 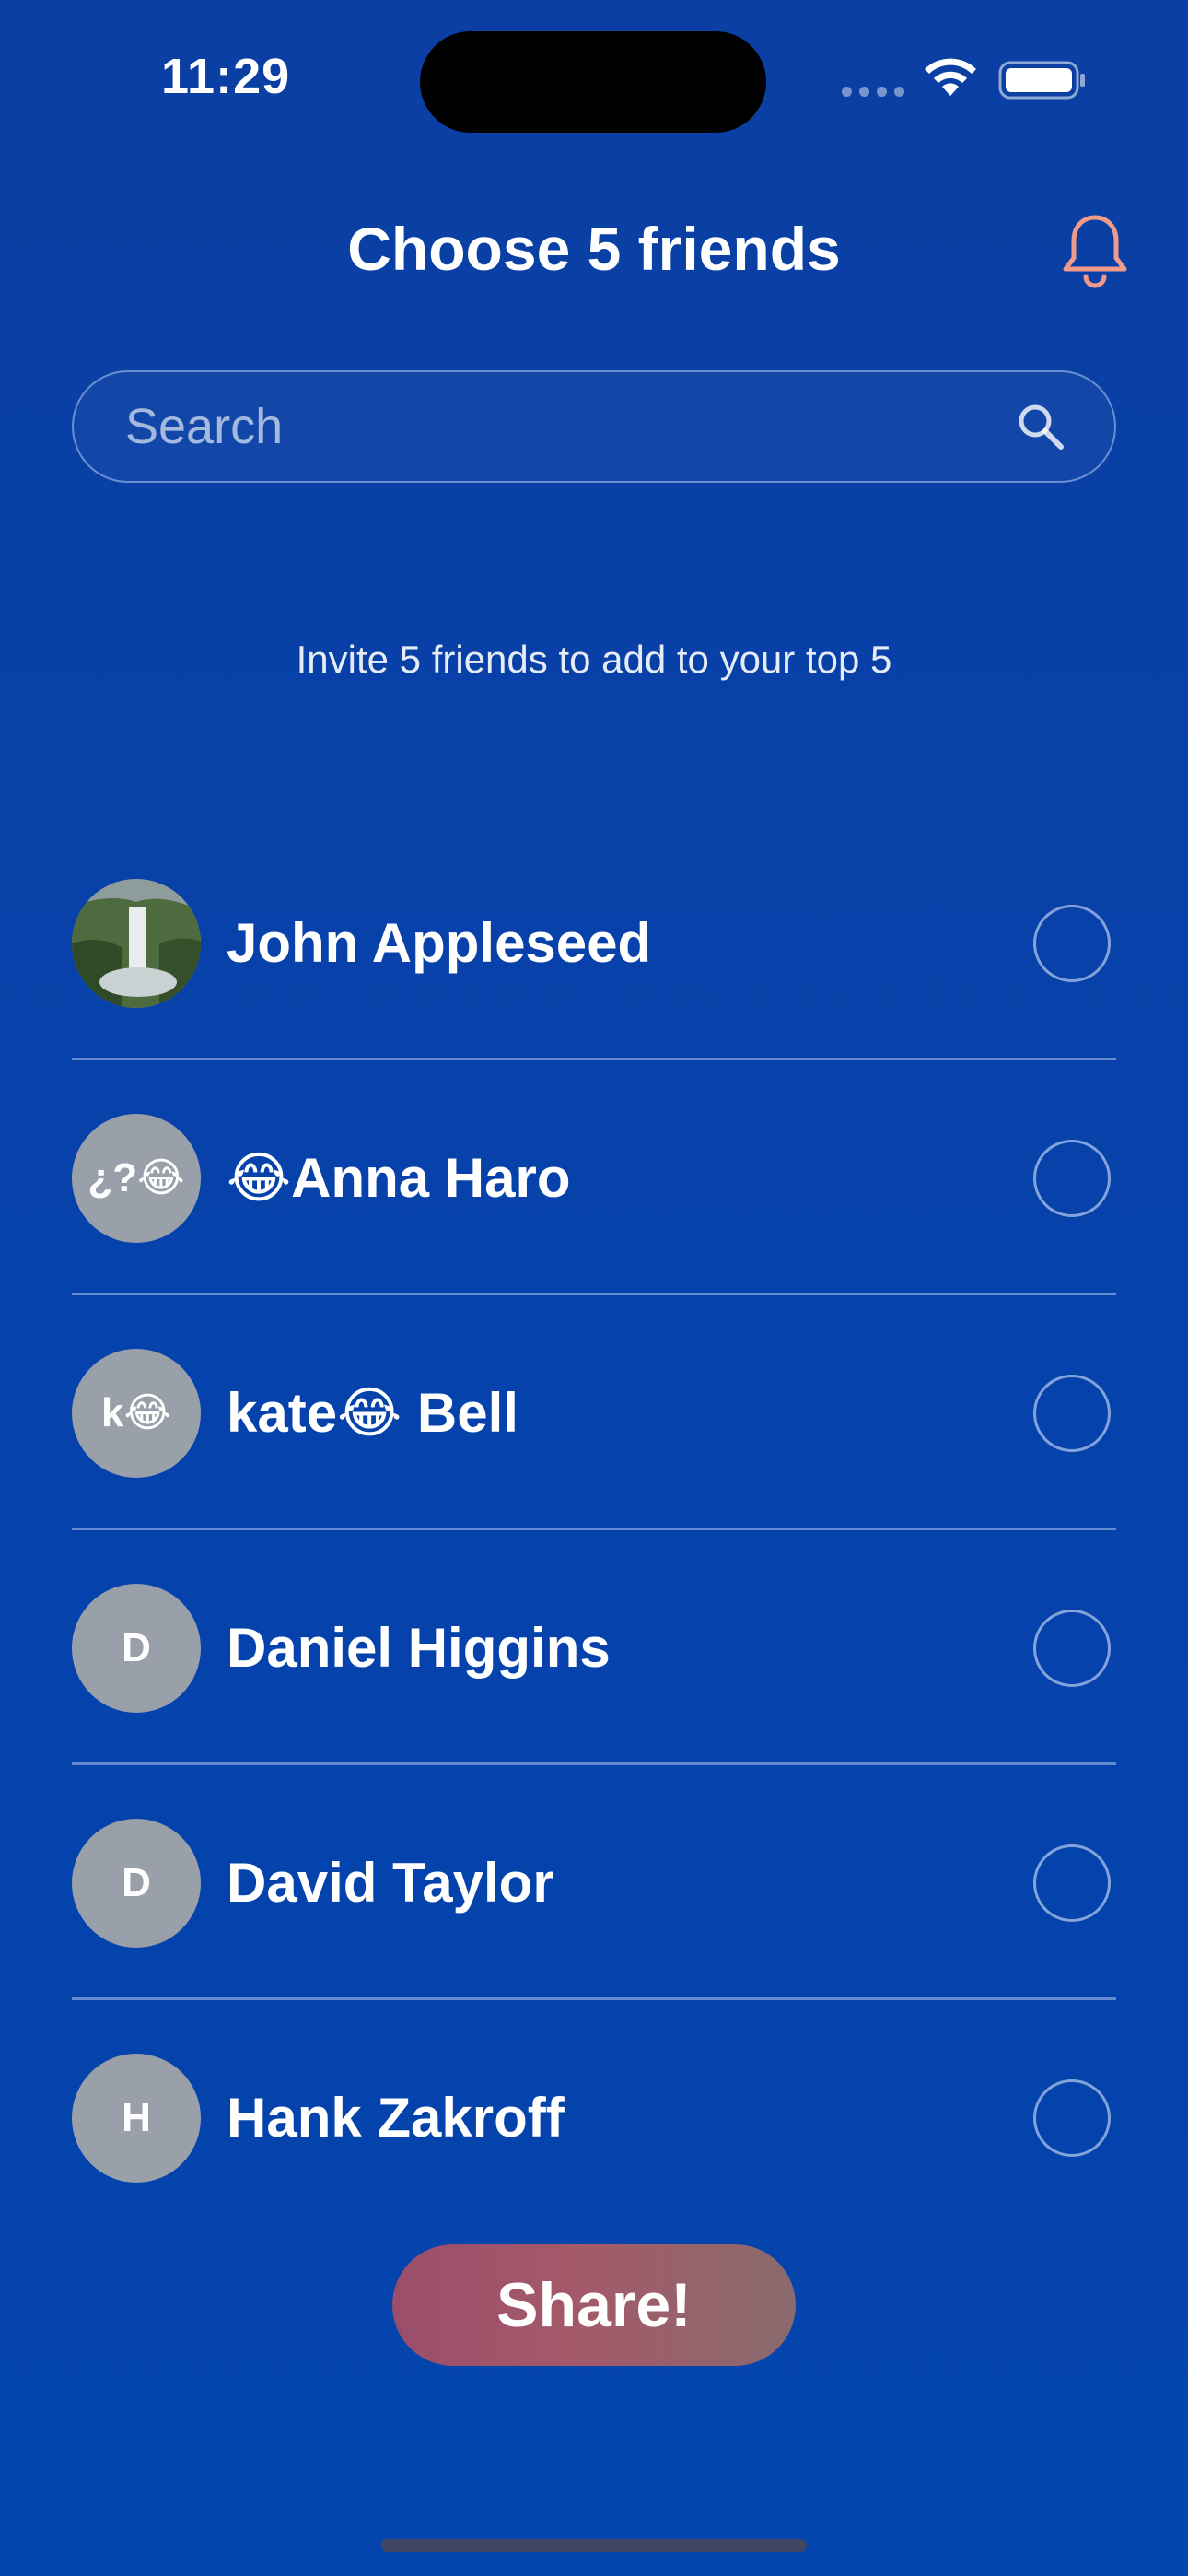 What do you see at coordinates (594, 2305) in the screenshot?
I see `share-button: Share!` at bounding box center [594, 2305].